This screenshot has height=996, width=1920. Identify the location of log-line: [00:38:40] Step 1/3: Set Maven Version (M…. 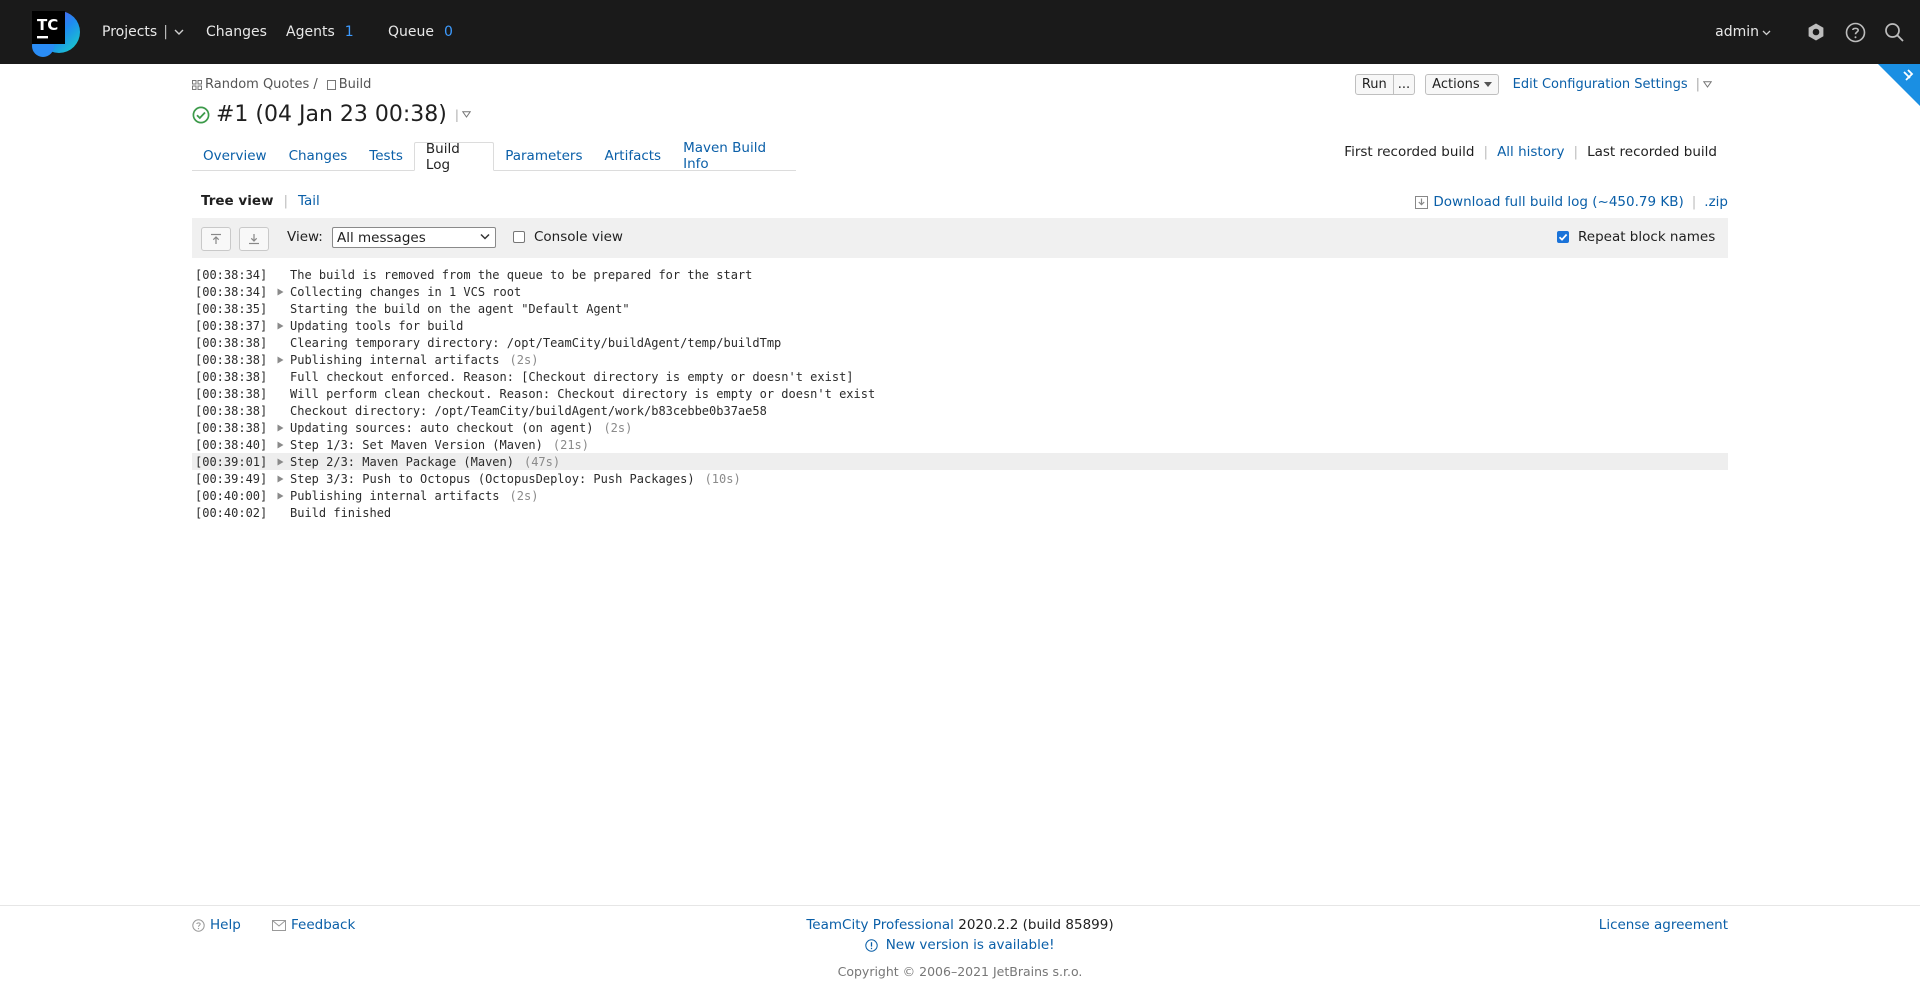
(960, 444).